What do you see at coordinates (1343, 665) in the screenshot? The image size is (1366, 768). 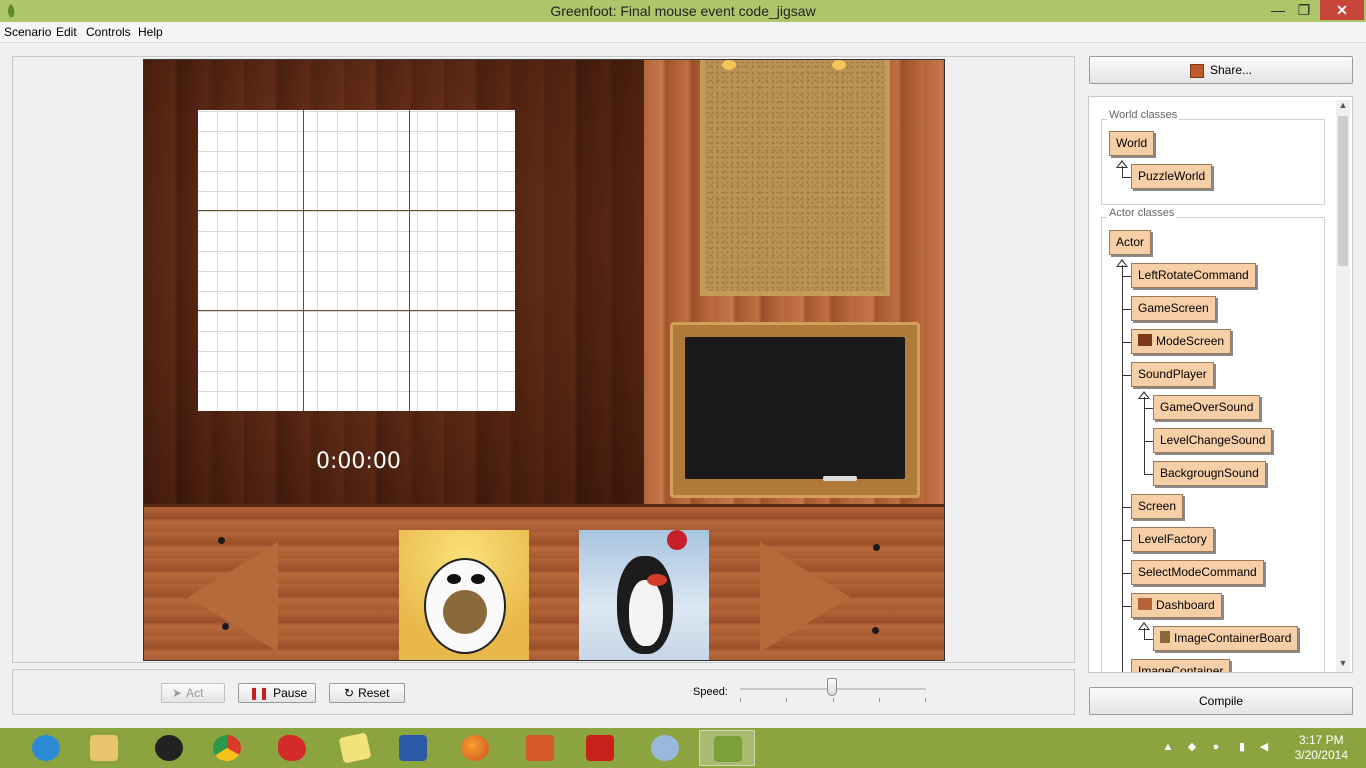 I see `scroll-down-icon: ▼` at bounding box center [1343, 665].